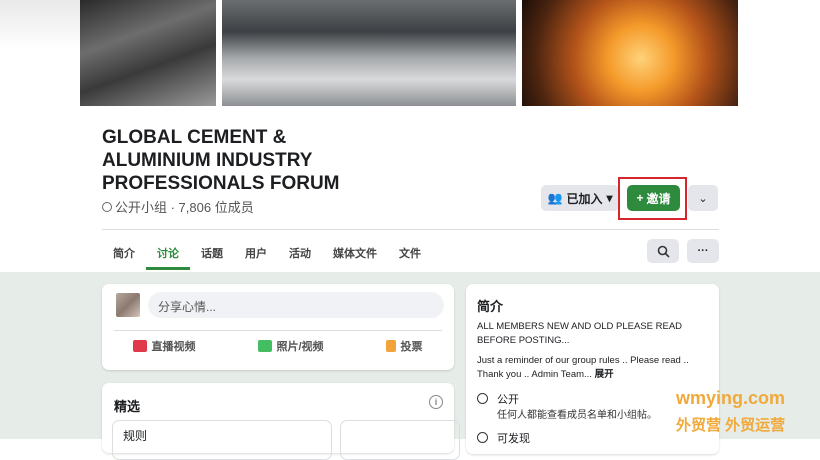 This screenshot has height=460, width=820. Describe the element at coordinates (658, 198) in the screenshot. I see `invite-label: 邀请` at that location.